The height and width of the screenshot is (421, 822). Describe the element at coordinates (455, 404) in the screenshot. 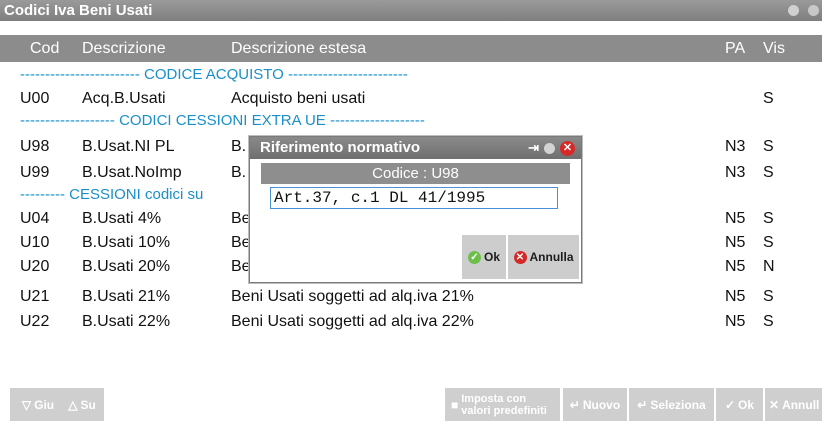

I see `square-icon: ■` at that location.